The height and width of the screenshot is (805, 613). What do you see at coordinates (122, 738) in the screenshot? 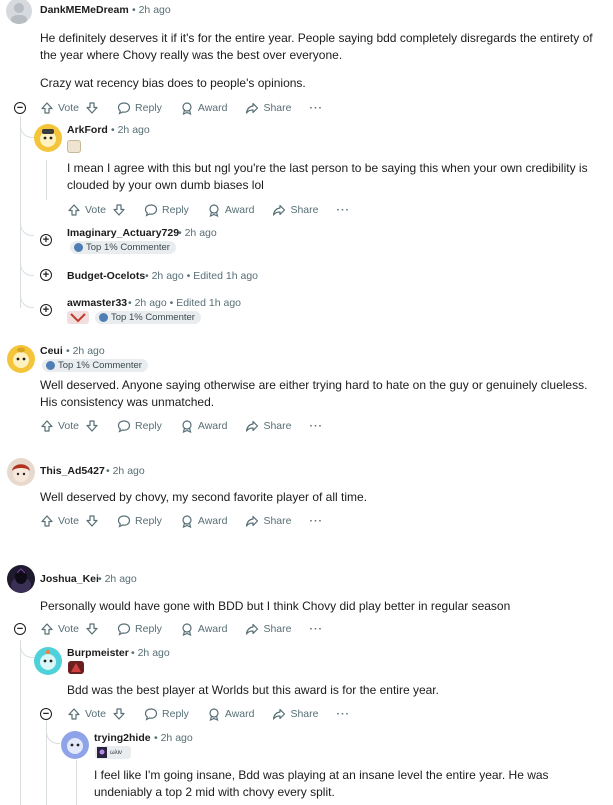
I see `username: trying2hide` at bounding box center [122, 738].